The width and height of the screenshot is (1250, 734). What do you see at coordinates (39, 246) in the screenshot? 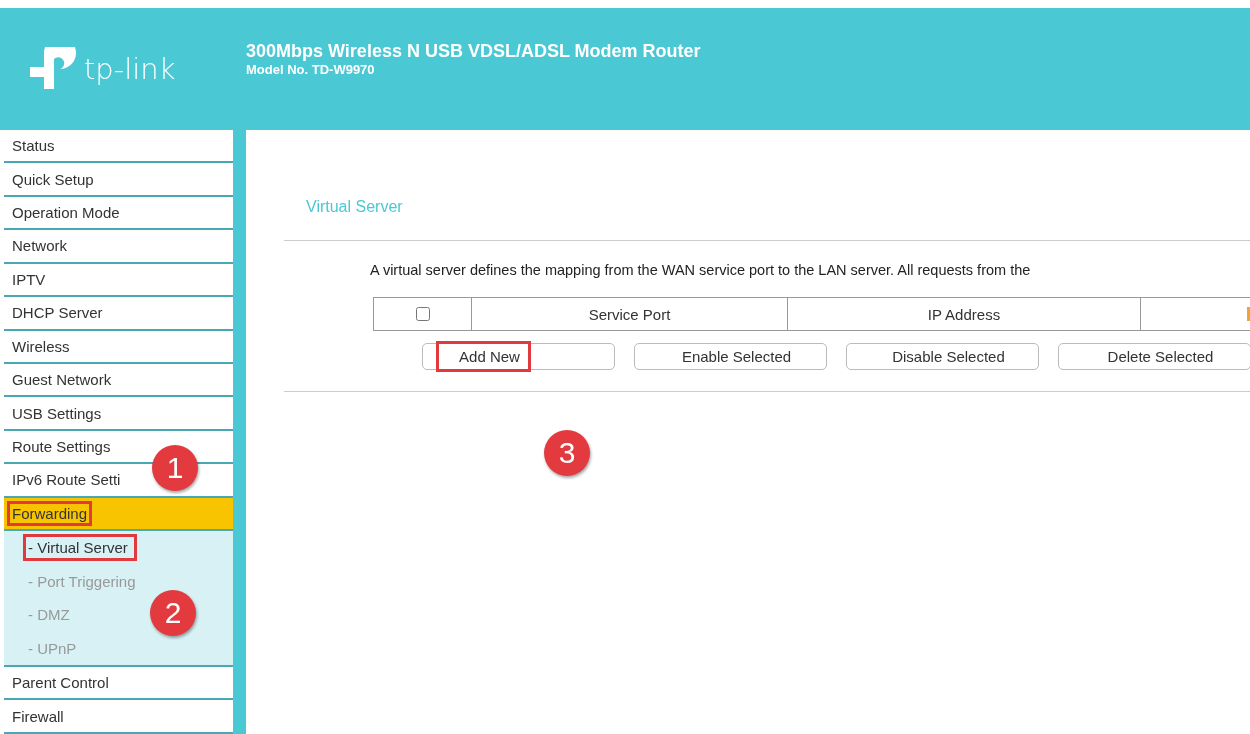
I see `menu-label: Network` at bounding box center [39, 246].